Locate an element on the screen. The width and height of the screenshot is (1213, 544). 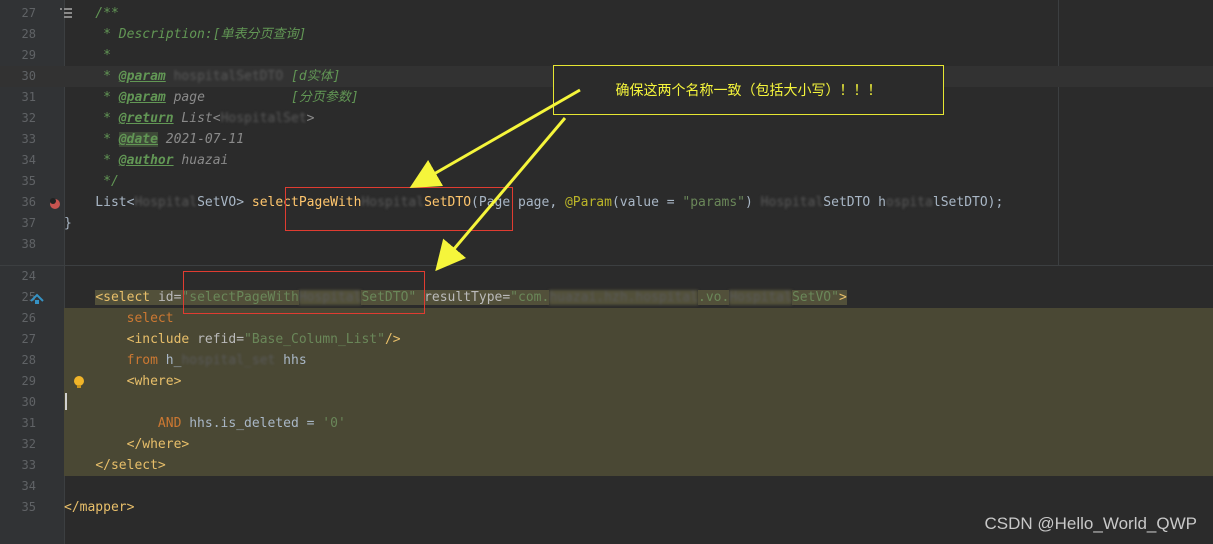
code-line: 24 is located at coordinates (606, 276).